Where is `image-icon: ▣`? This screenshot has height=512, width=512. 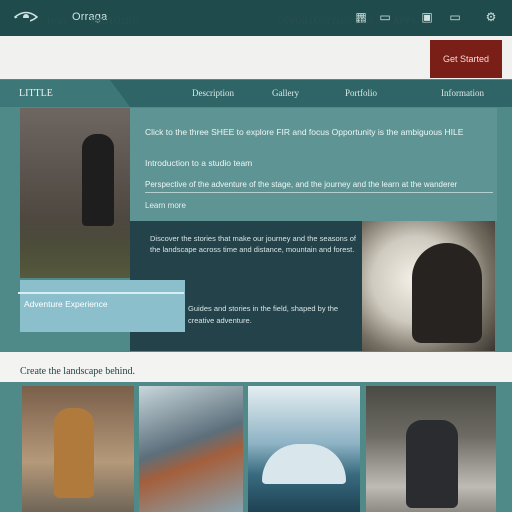
image-icon: ▣ is located at coordinates (427, 17).